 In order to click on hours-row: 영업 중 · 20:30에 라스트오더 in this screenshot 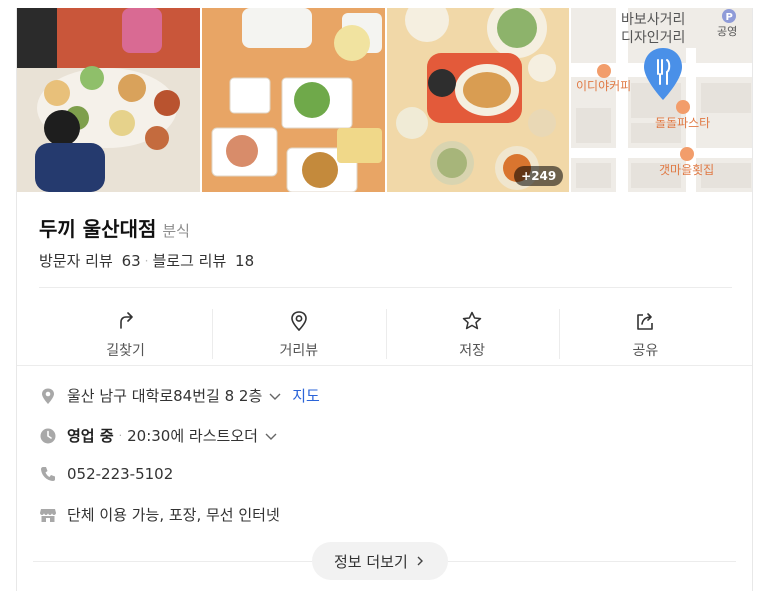, I will do `click(158, 435)`.